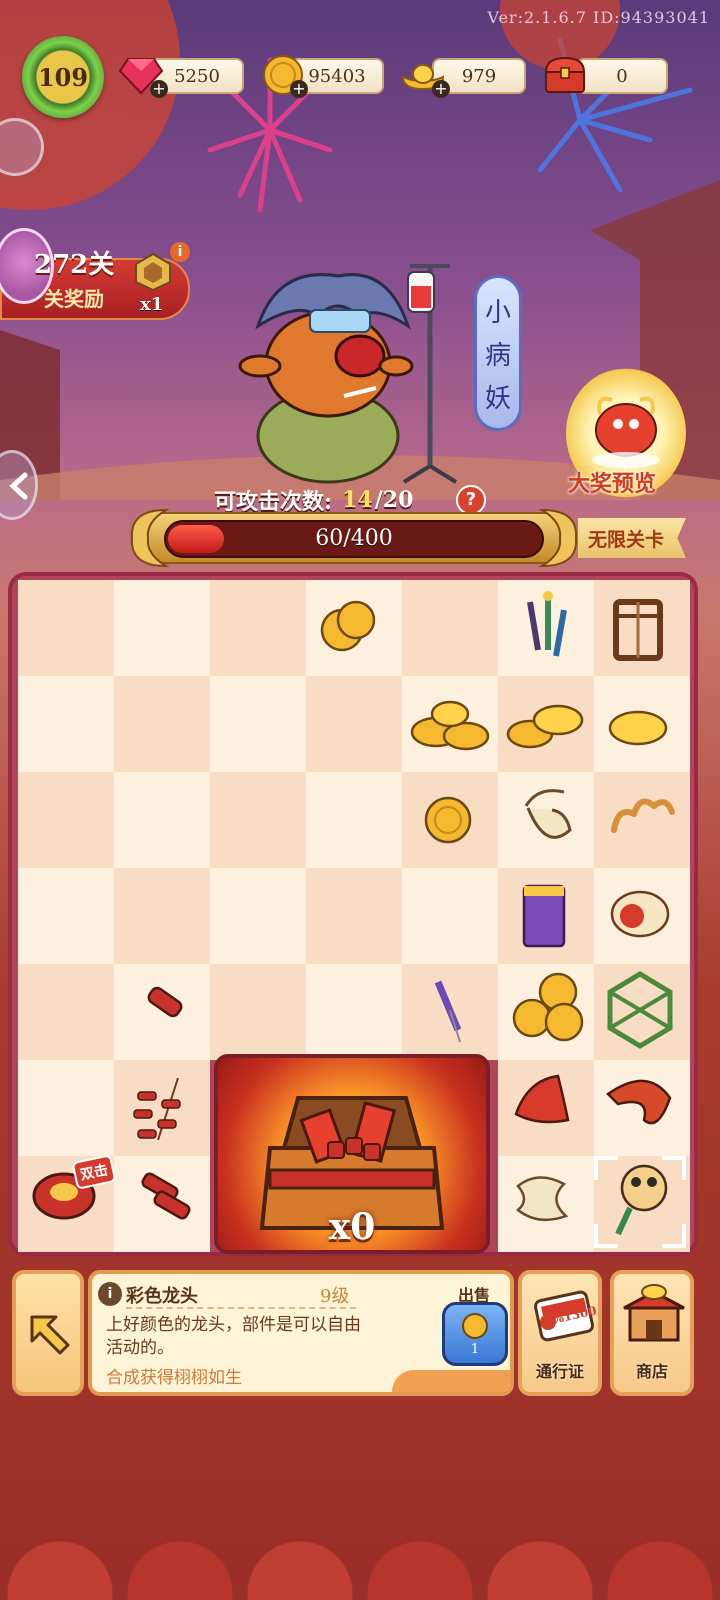 This screenshot has height=1600, width=720. I want to click on boss-name-char-1: 小, so click(497, 312).